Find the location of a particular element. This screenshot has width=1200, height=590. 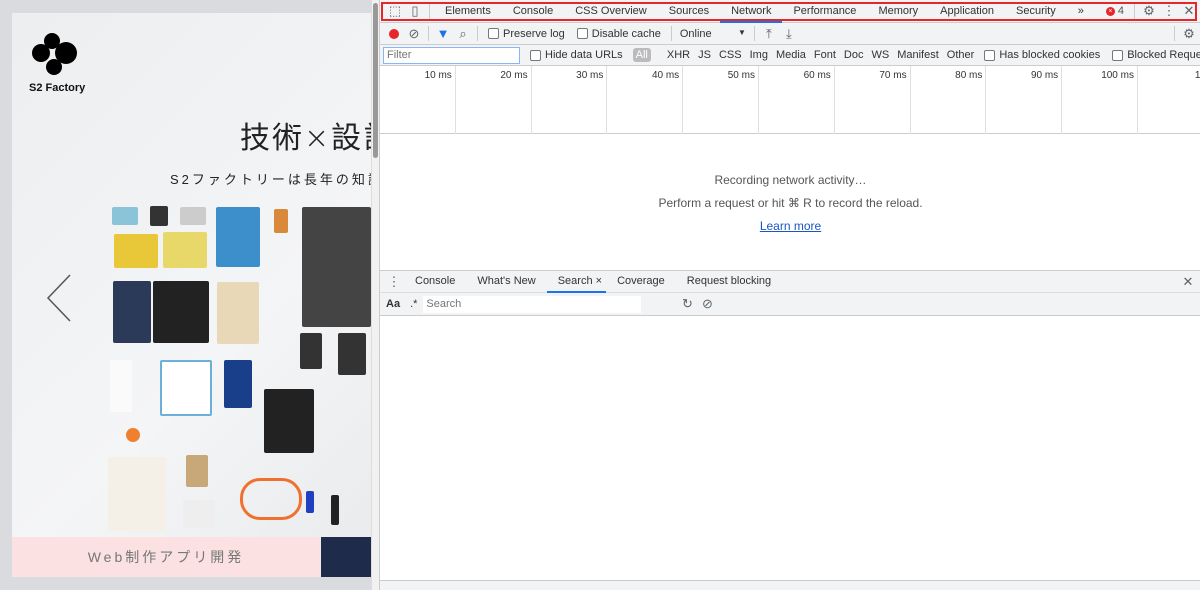

filter-input is located at coordinates (451, 55).